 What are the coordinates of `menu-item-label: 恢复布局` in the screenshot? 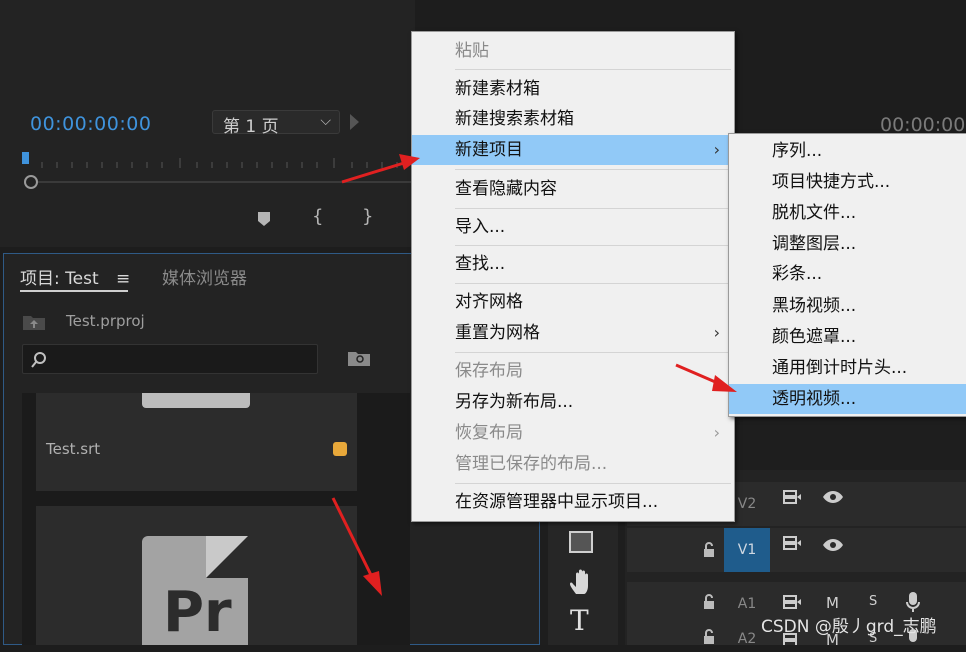 It's located at (489, 433).